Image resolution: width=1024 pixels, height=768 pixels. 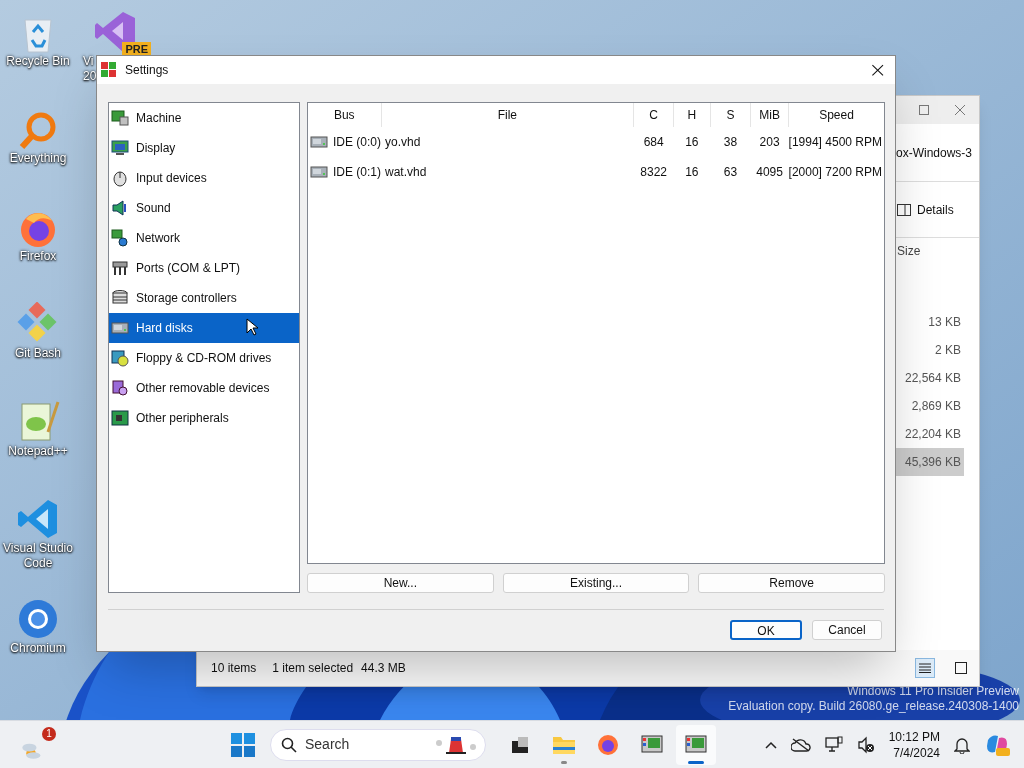 I want to click on ok-button: OK, so click(x=766, y=630).